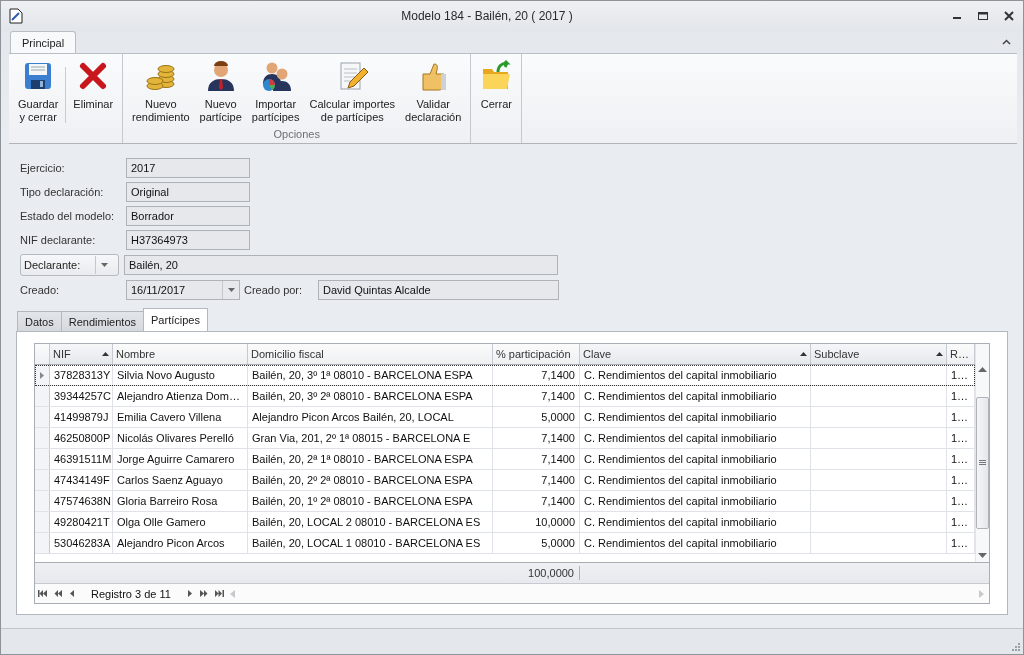  I want to click on column-header: NIF, so click(81, 354).